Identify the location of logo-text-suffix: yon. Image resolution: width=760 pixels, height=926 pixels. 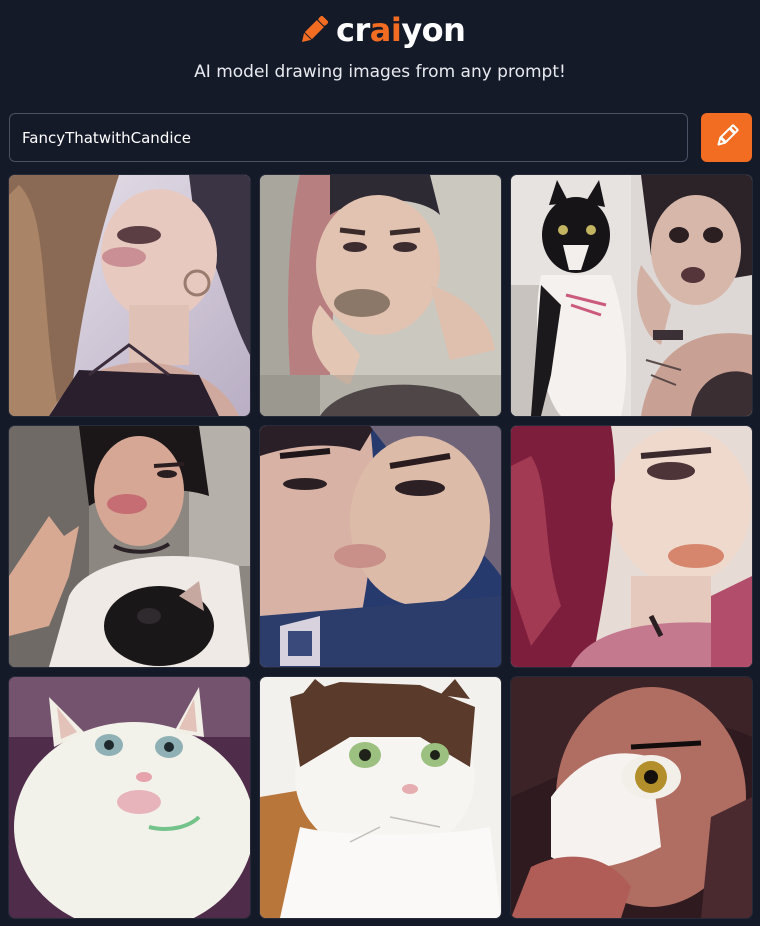
(433, 30).